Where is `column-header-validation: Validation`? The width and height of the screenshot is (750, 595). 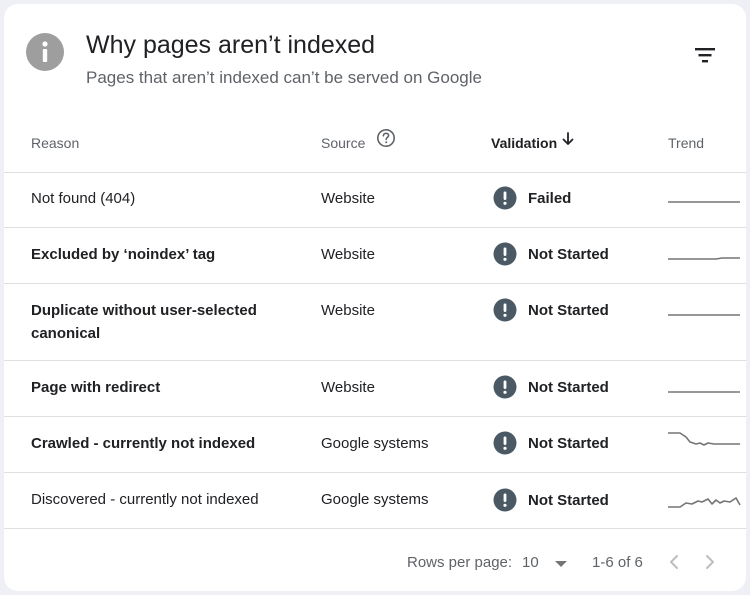 column-header-validation: Validation is located at coordinates (524, 143).